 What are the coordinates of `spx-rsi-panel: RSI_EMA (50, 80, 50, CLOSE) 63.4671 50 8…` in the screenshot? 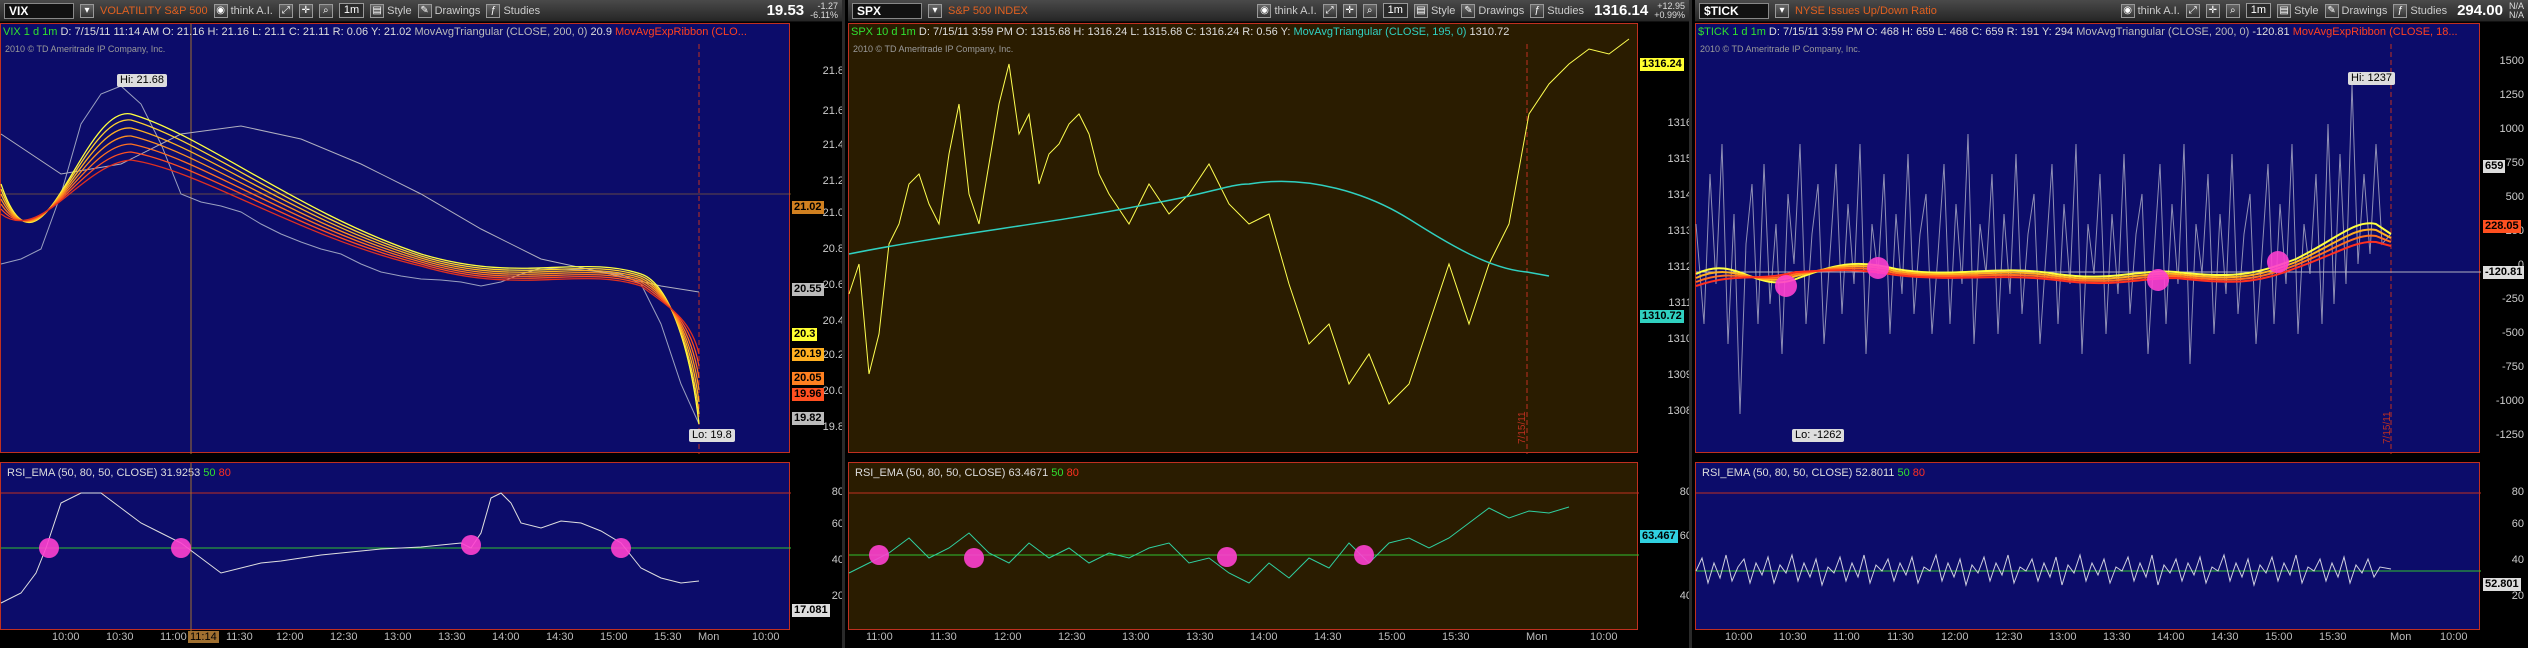 It's located at (1243, 546).